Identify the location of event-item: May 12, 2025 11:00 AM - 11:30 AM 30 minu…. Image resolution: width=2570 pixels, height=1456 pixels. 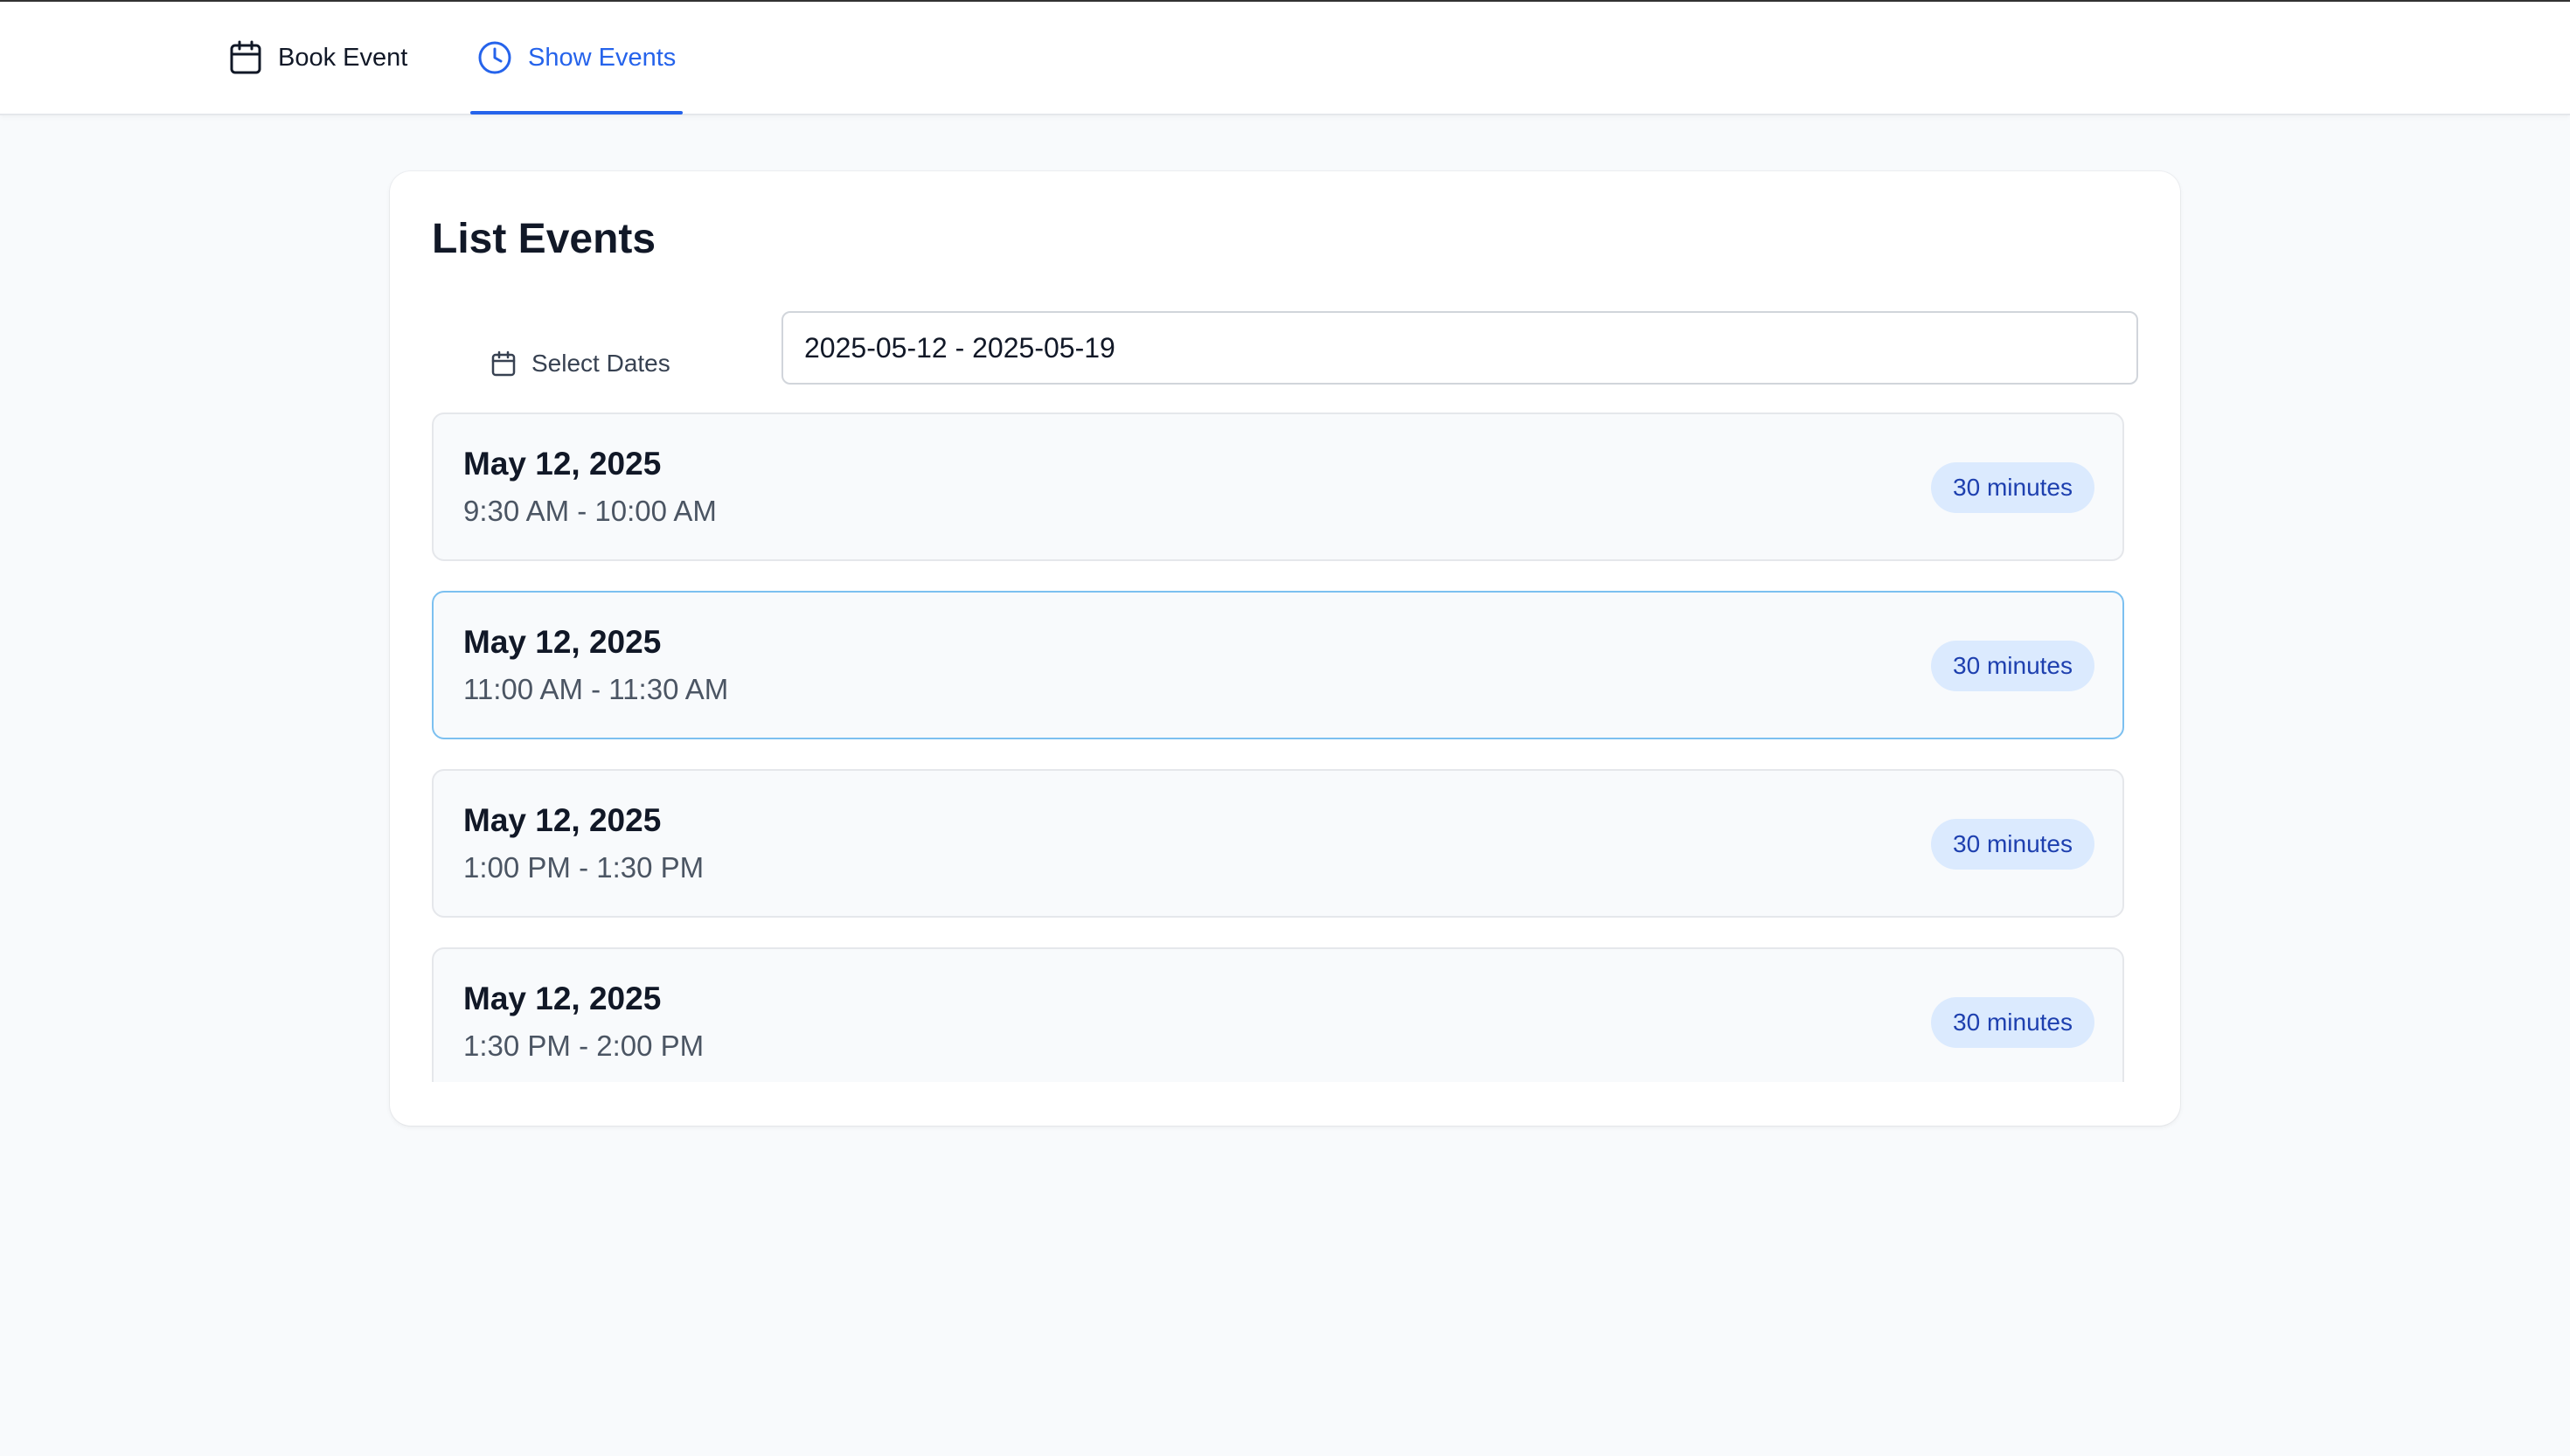
(1278, 665).